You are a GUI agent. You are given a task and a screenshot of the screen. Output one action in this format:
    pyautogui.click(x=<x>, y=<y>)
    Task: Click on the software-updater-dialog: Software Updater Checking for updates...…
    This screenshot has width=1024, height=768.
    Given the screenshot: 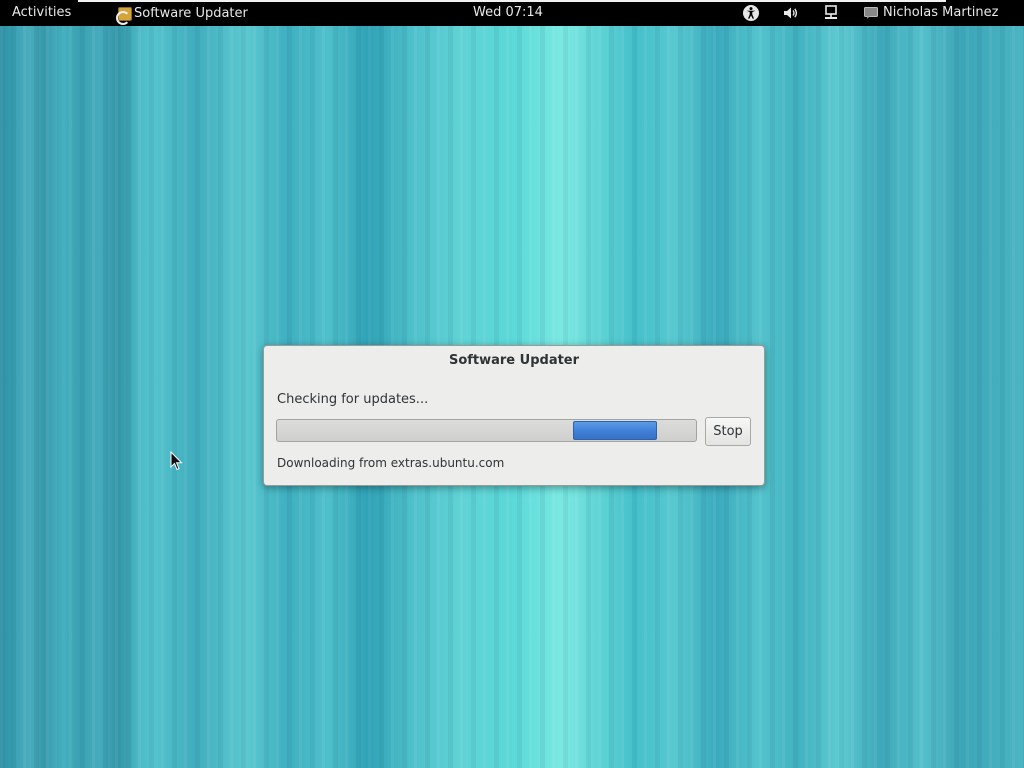 What is the action you would take?
    pyautogui.click(x=514, y=415)
    